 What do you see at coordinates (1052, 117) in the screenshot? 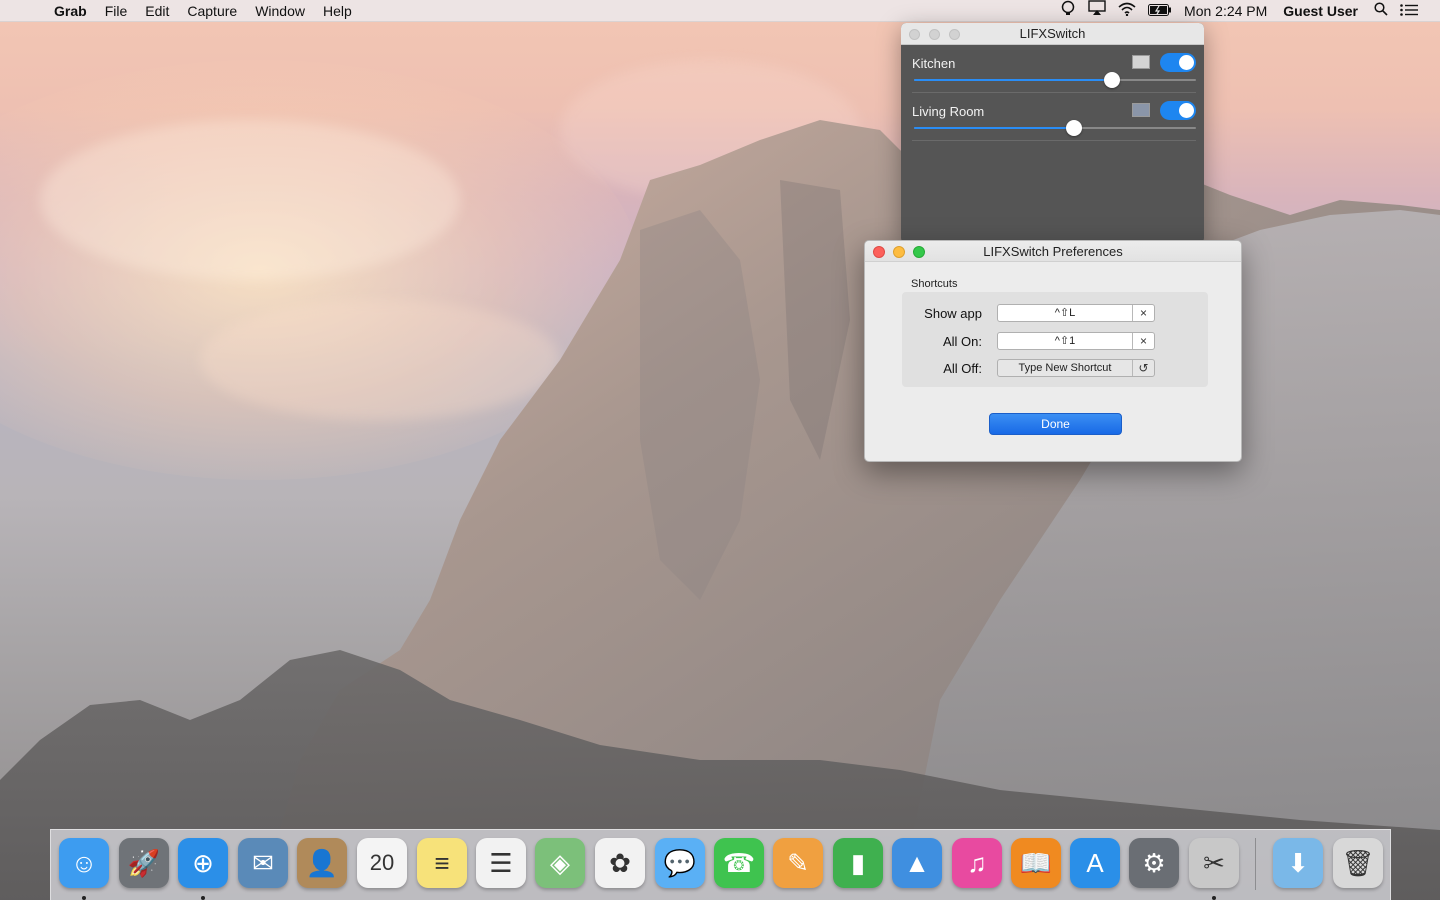
I see `light-row: Living Room` at bounding box center [1052, 117].